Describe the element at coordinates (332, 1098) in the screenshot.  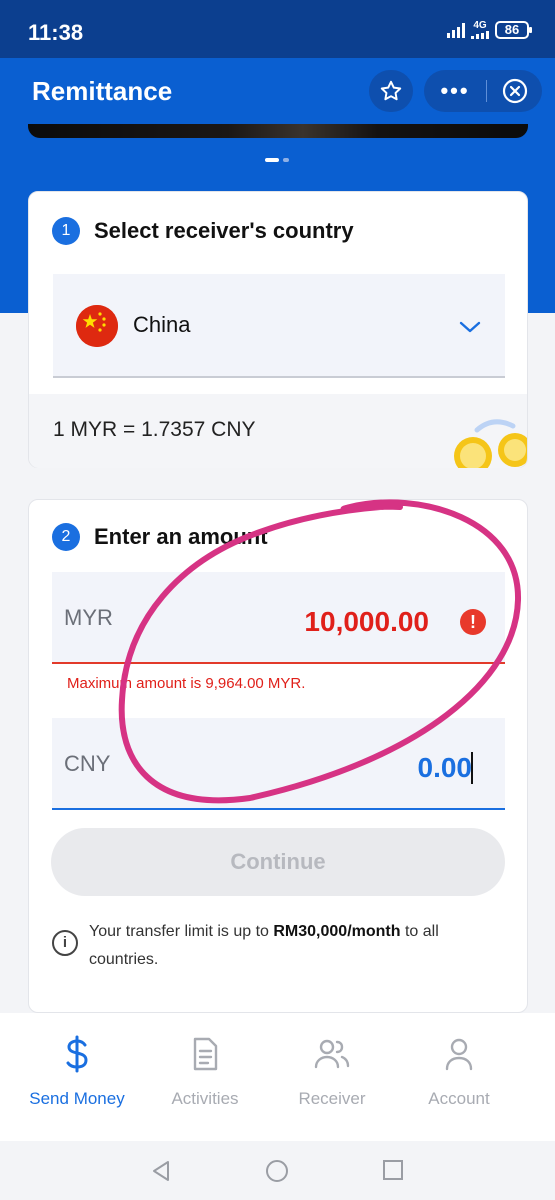
I see `nav-label: Receiver` at that location.